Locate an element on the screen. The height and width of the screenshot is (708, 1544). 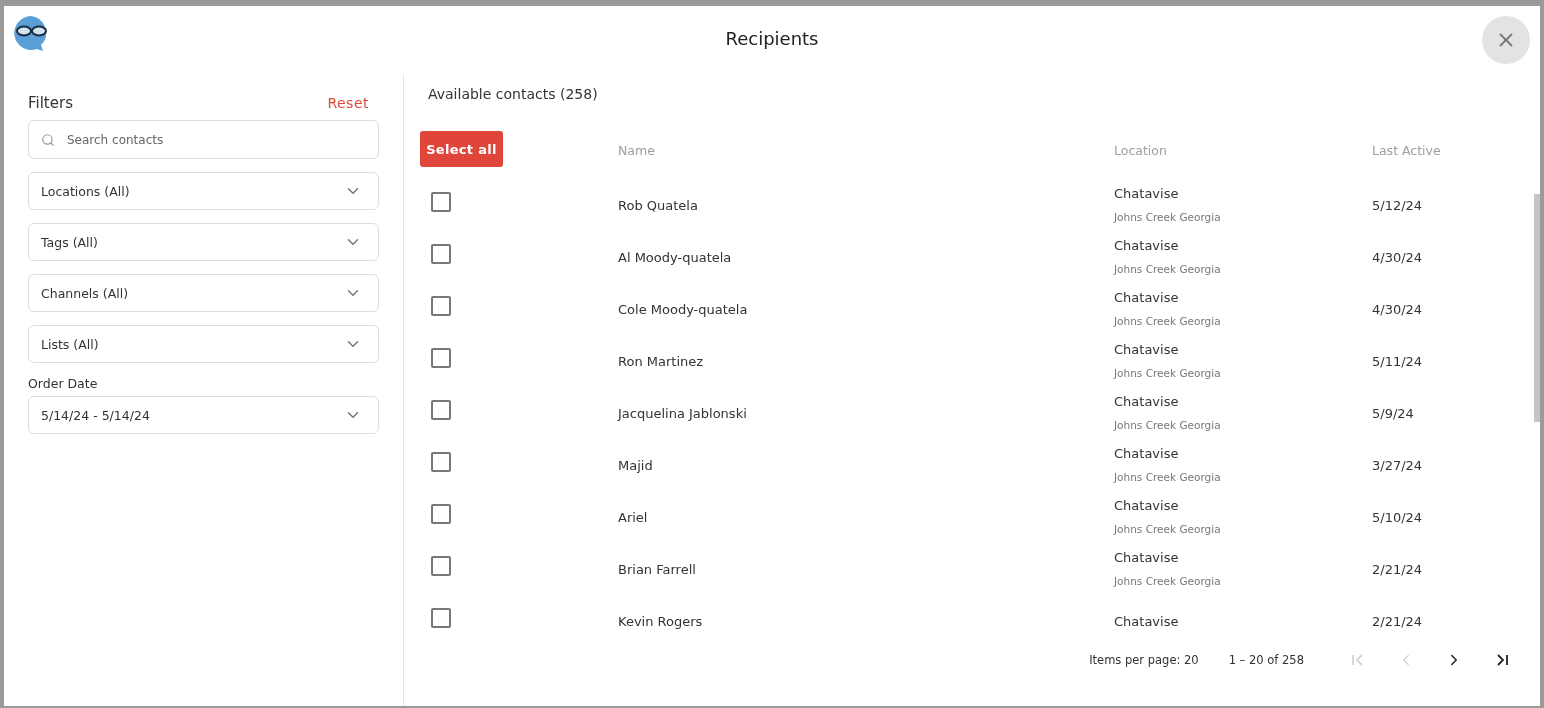
contact-name: Ariel is located at coordinates (633, 517).